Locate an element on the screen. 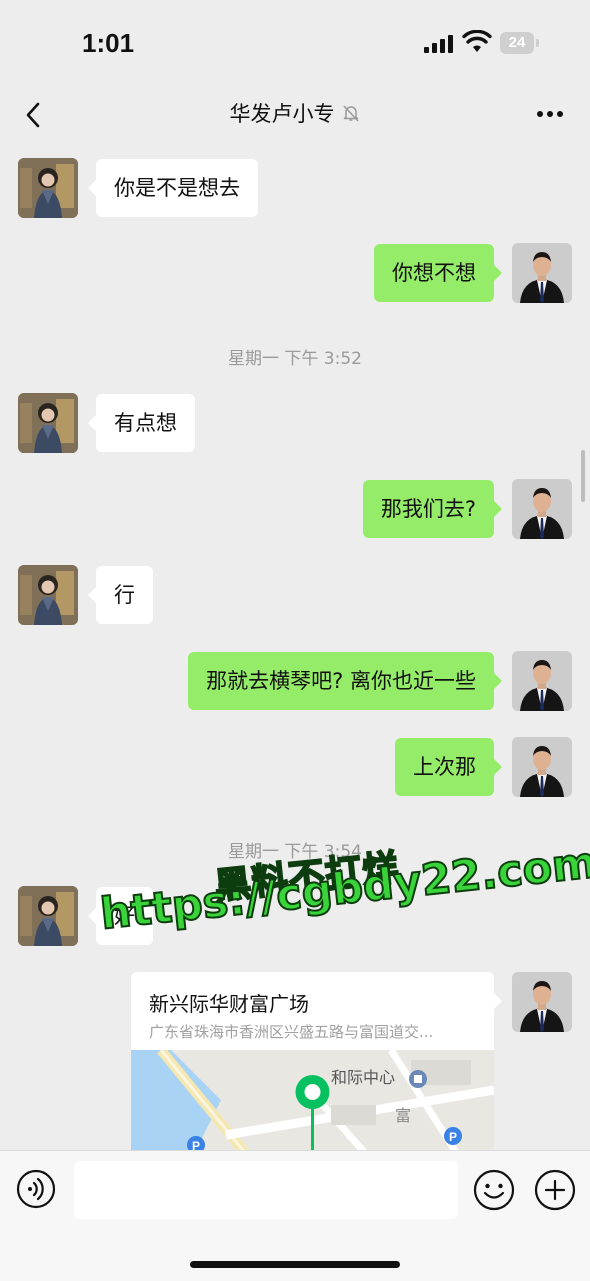  wifi-icon is located at coordinates (477, 41).